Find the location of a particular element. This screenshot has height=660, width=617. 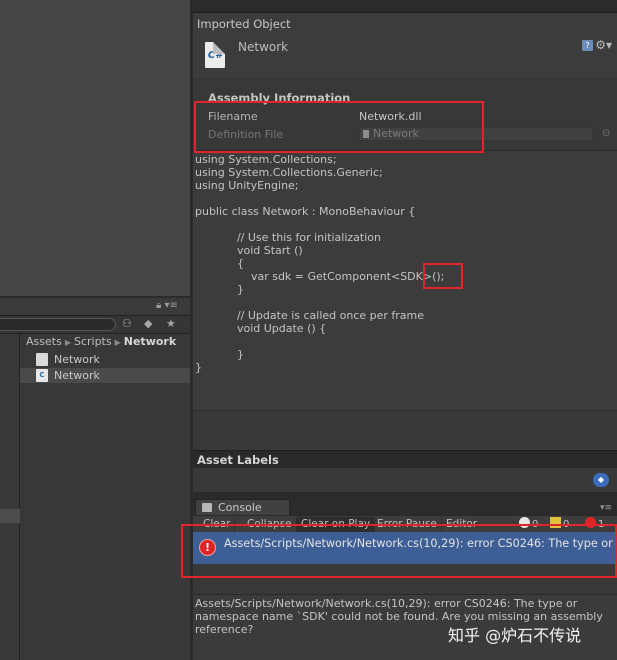

help-icon: ? is located at coordinates (587, 45).